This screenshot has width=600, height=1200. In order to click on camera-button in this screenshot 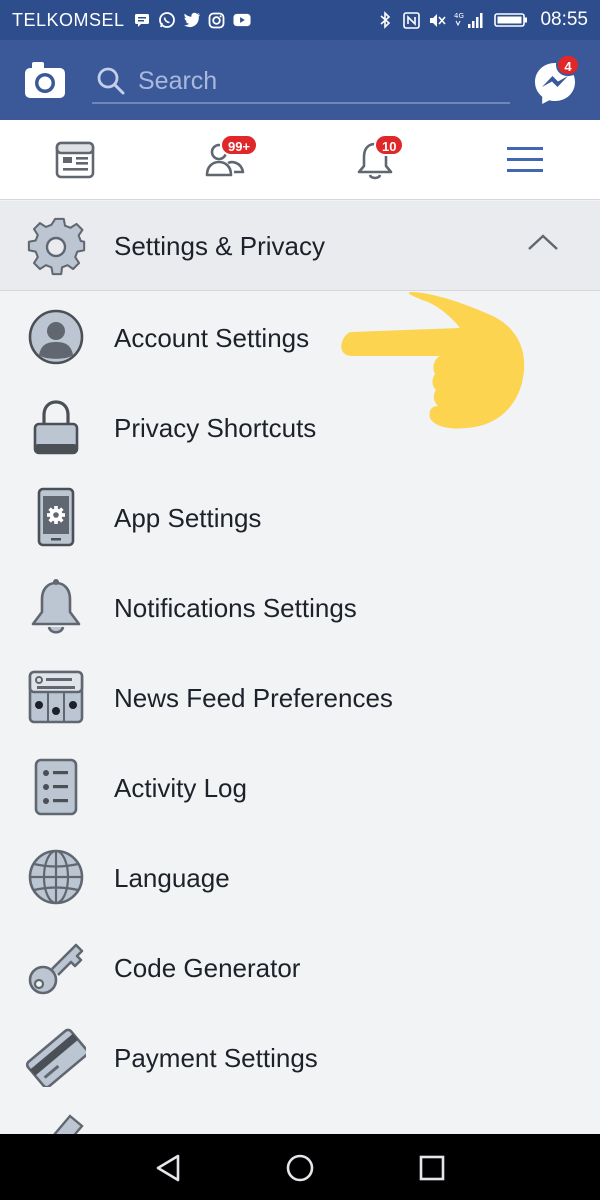, I will do `click(45, 80)`.